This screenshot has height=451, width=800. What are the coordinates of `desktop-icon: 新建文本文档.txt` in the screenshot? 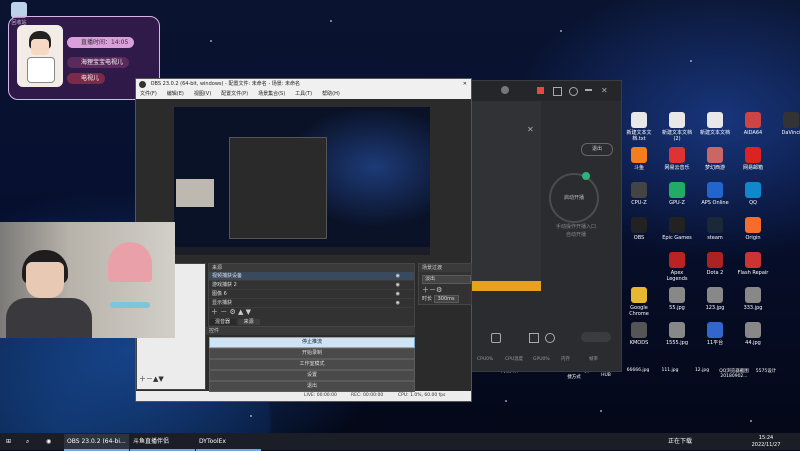 It's located at (639, 127).